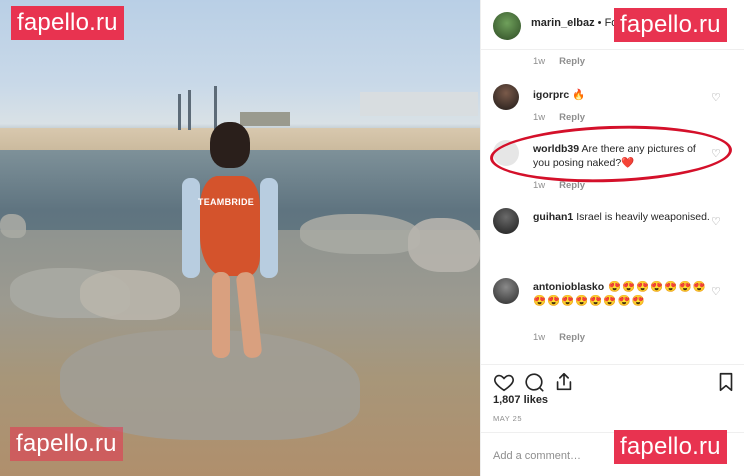 The image size is (744, 476). Describe the element at coordinates (568, 287) in the screenshot. I see `comment-user: antonioblasko` at that location.